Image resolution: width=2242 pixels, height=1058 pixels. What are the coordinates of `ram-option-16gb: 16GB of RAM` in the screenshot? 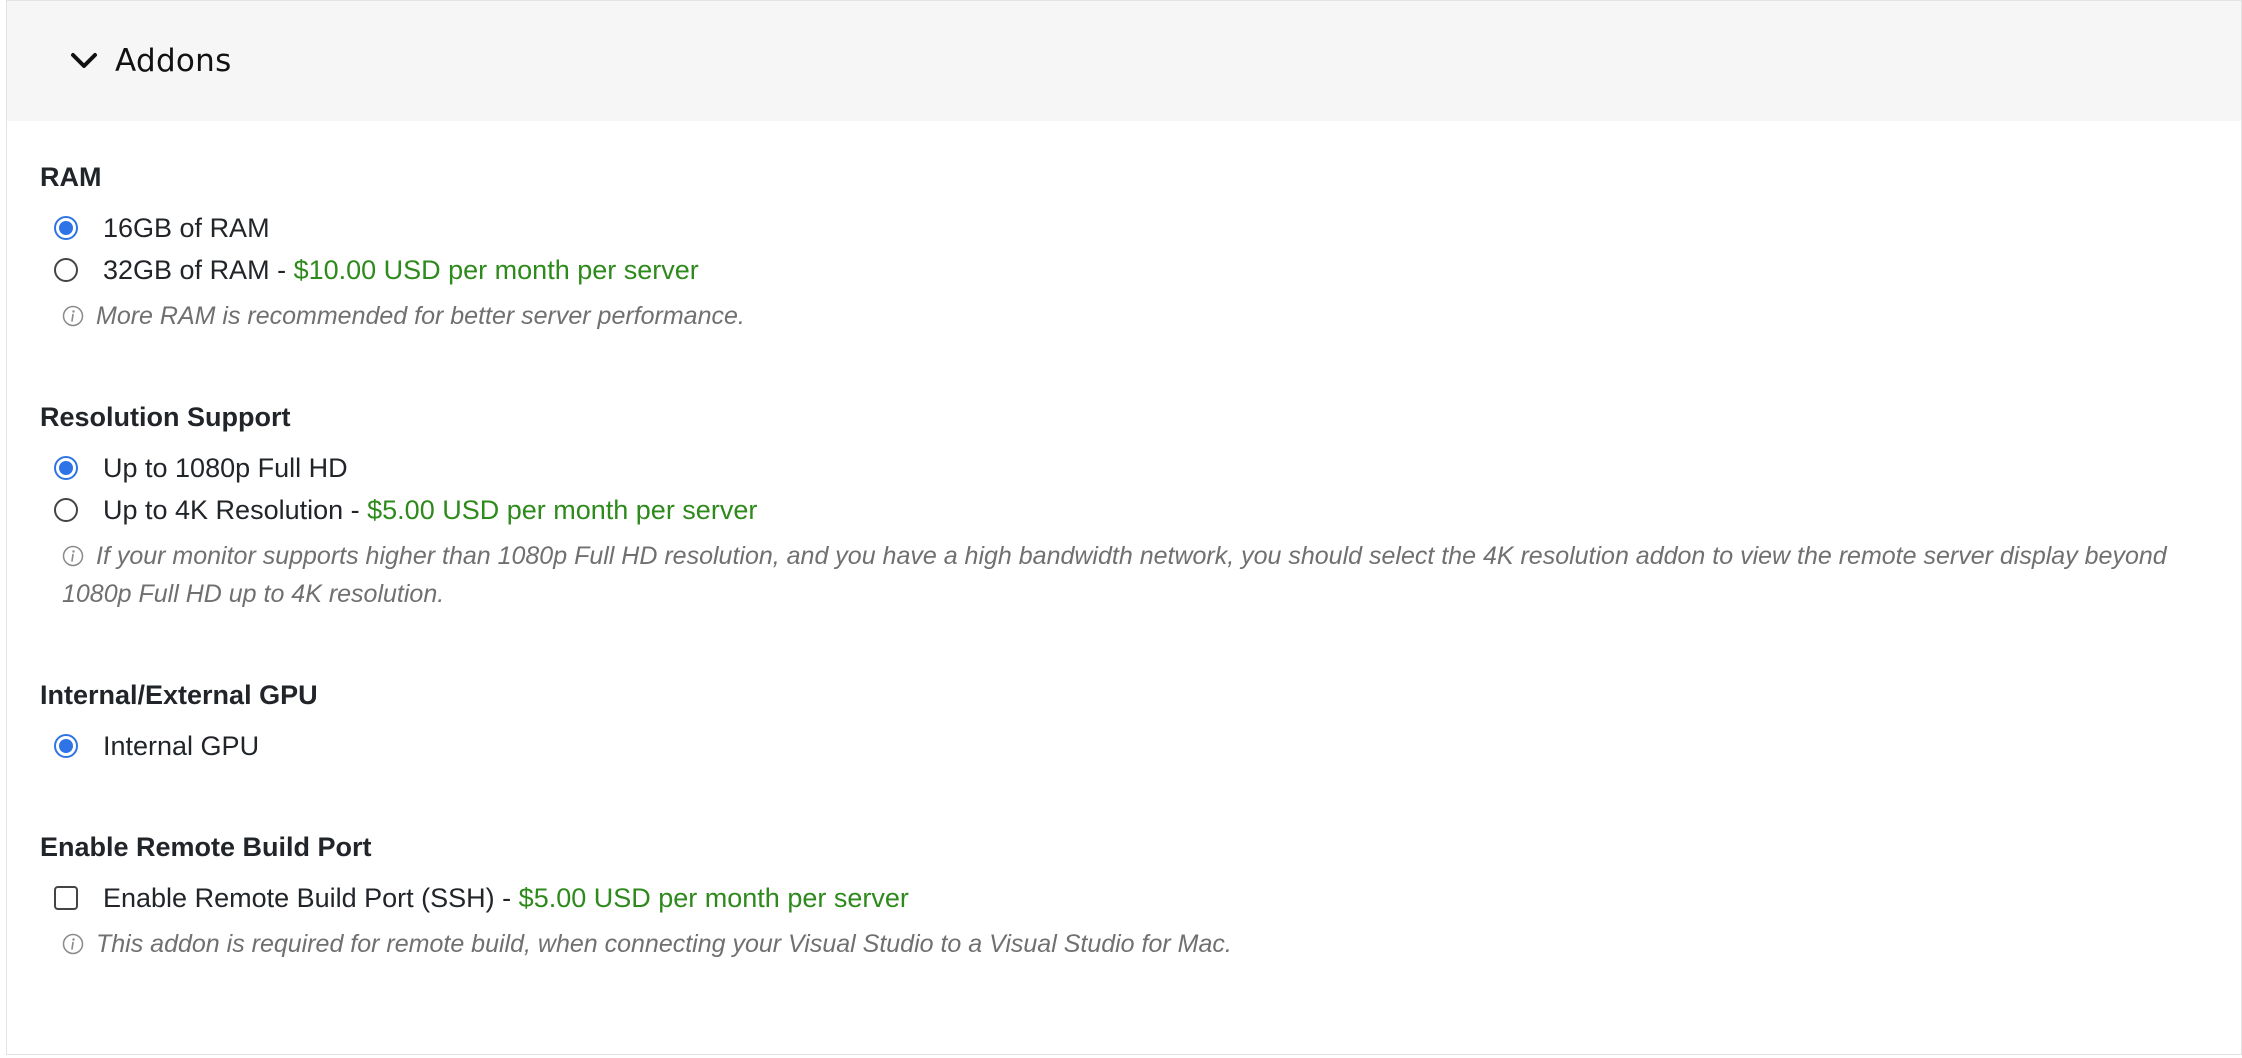 It's located at (1130, 228).